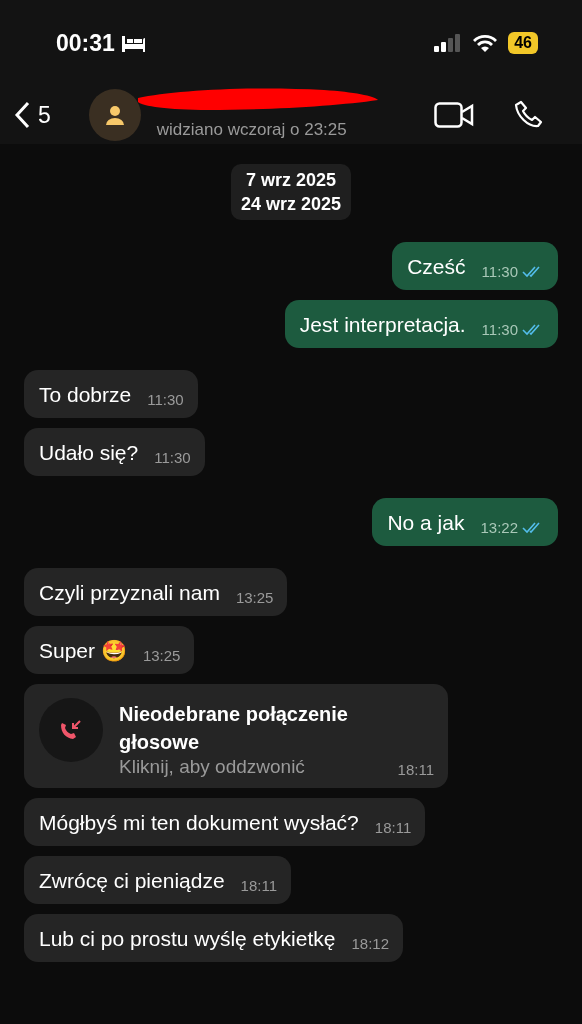 Image resolution: width=582 pixels, height=1024 pixels. What do you see at coordinates (85, 395) in the screenshot?
I see `message-text: To dobrze` at bounding box center [85, 395].